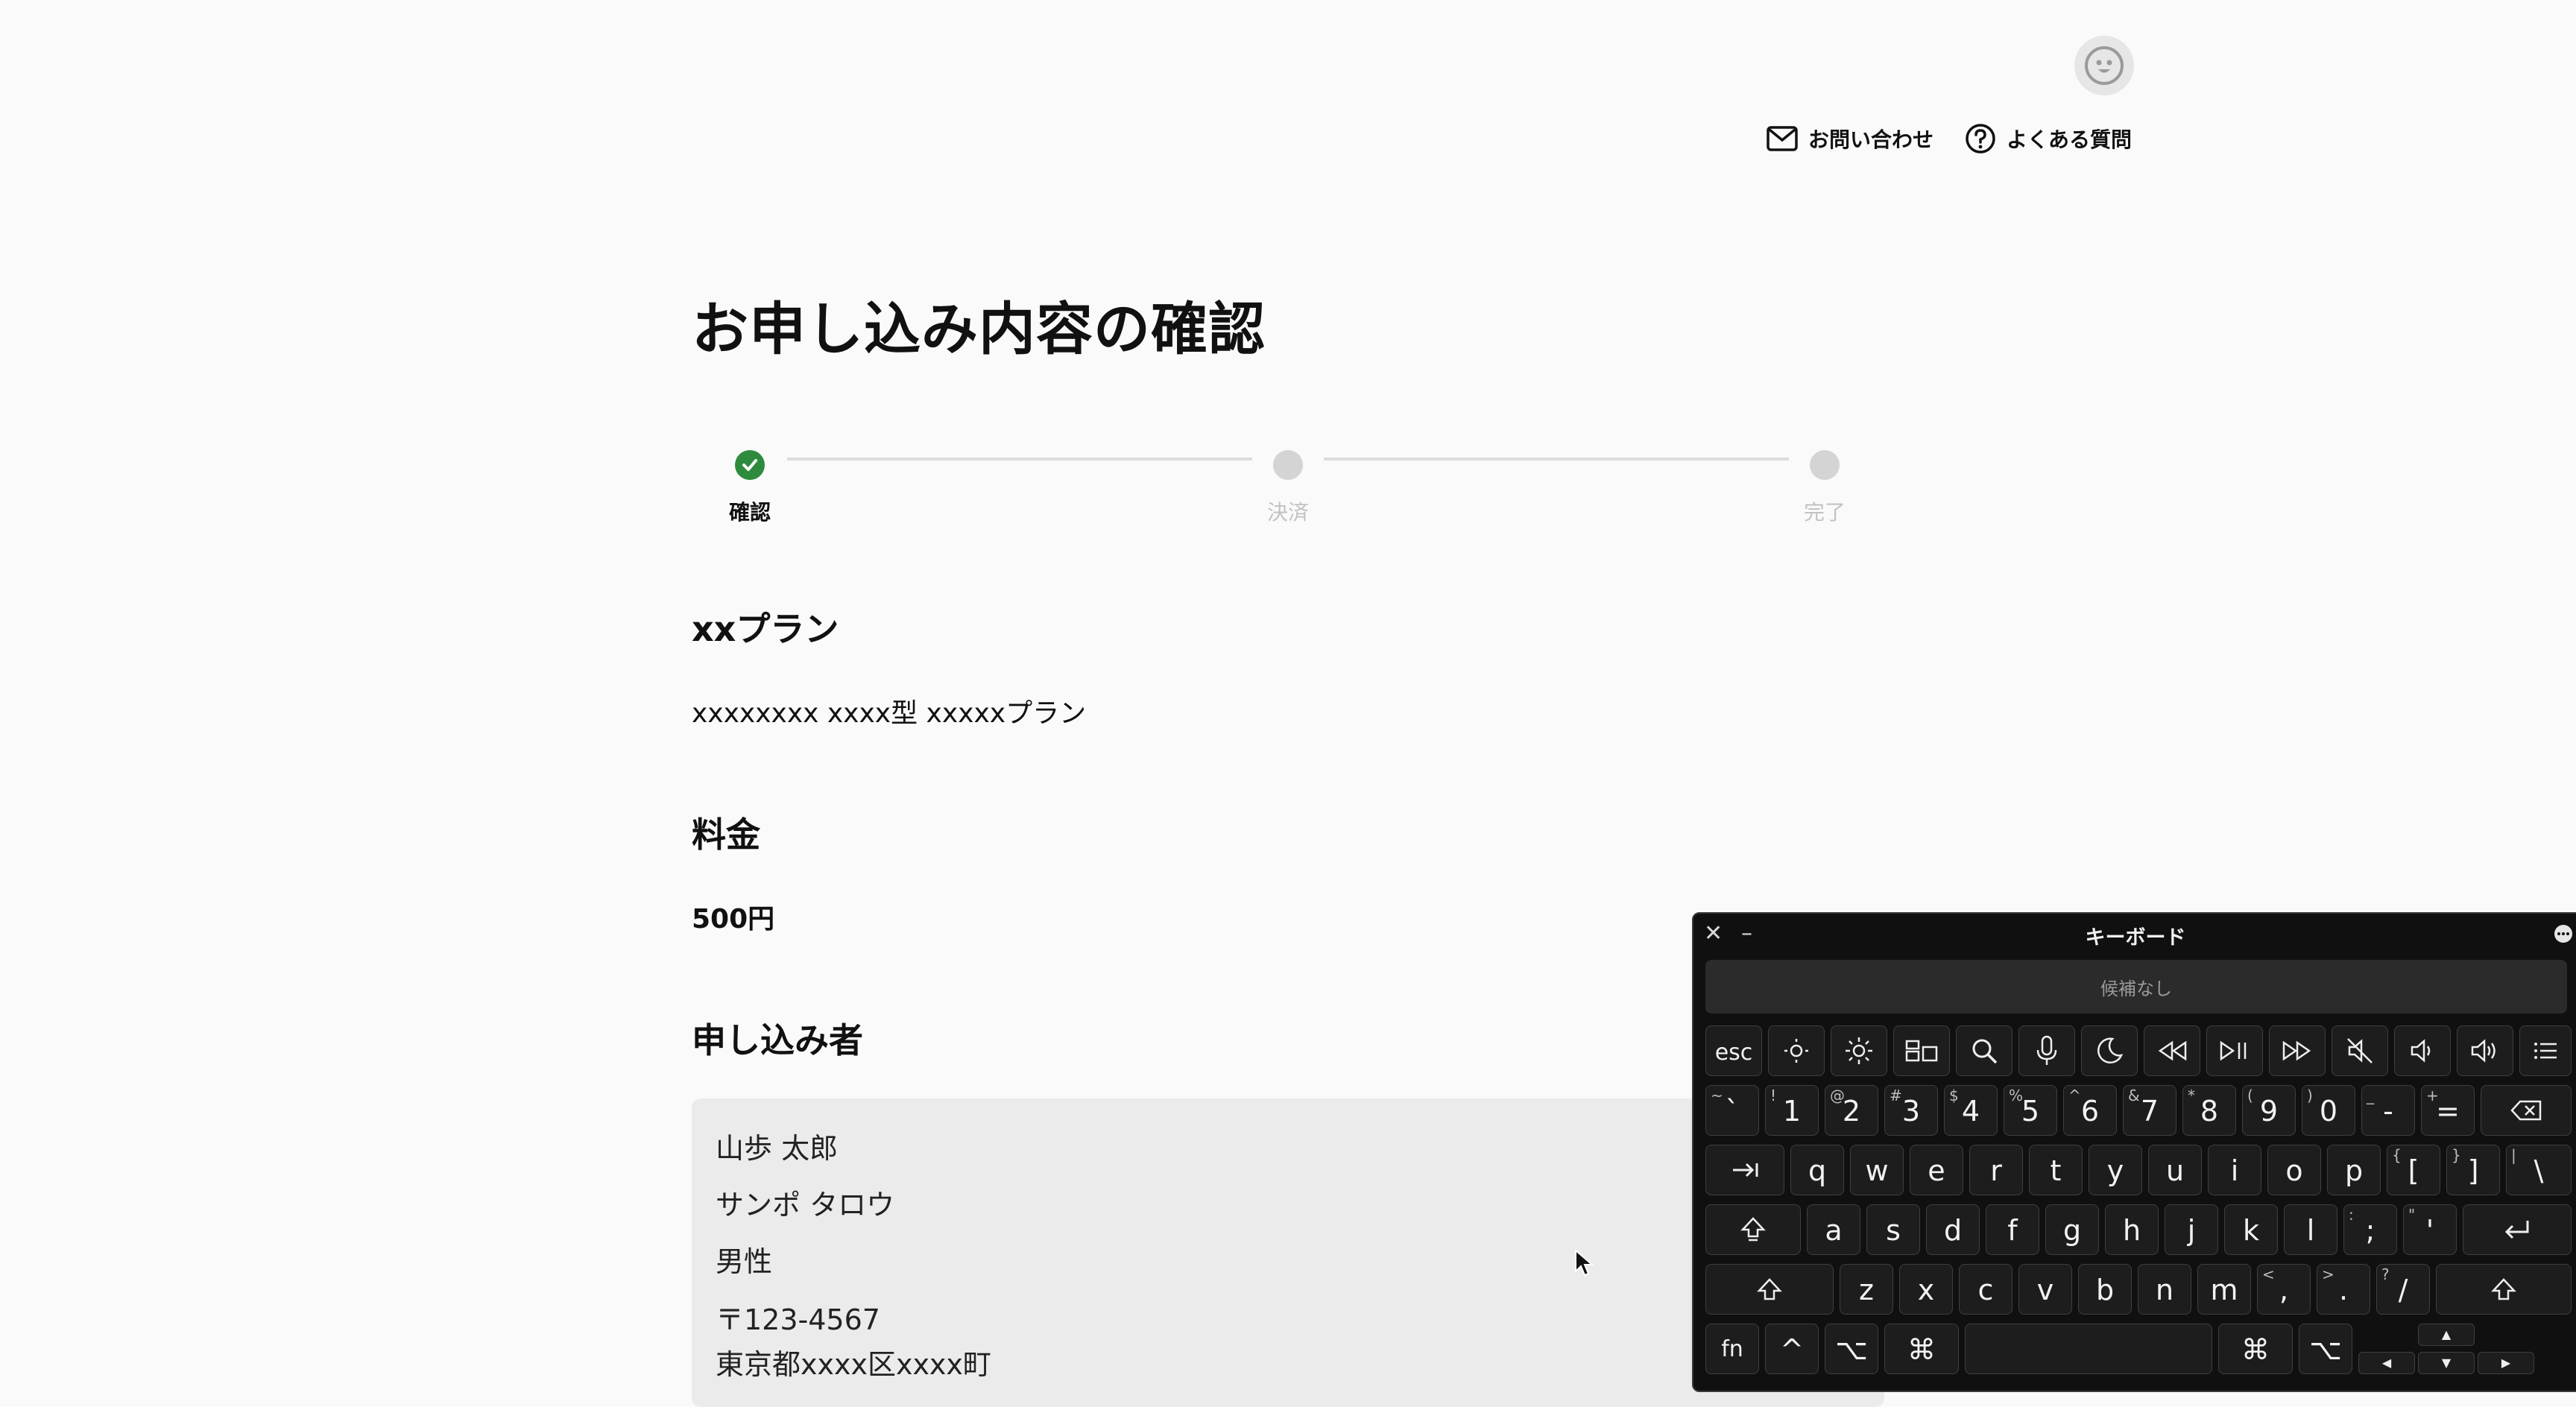 Image resolution: width=2576 pixels, height=1407 pixels. Describe the element at coordinates (2056, 1170) in the screenshot. I see `key-t: t` at that location.